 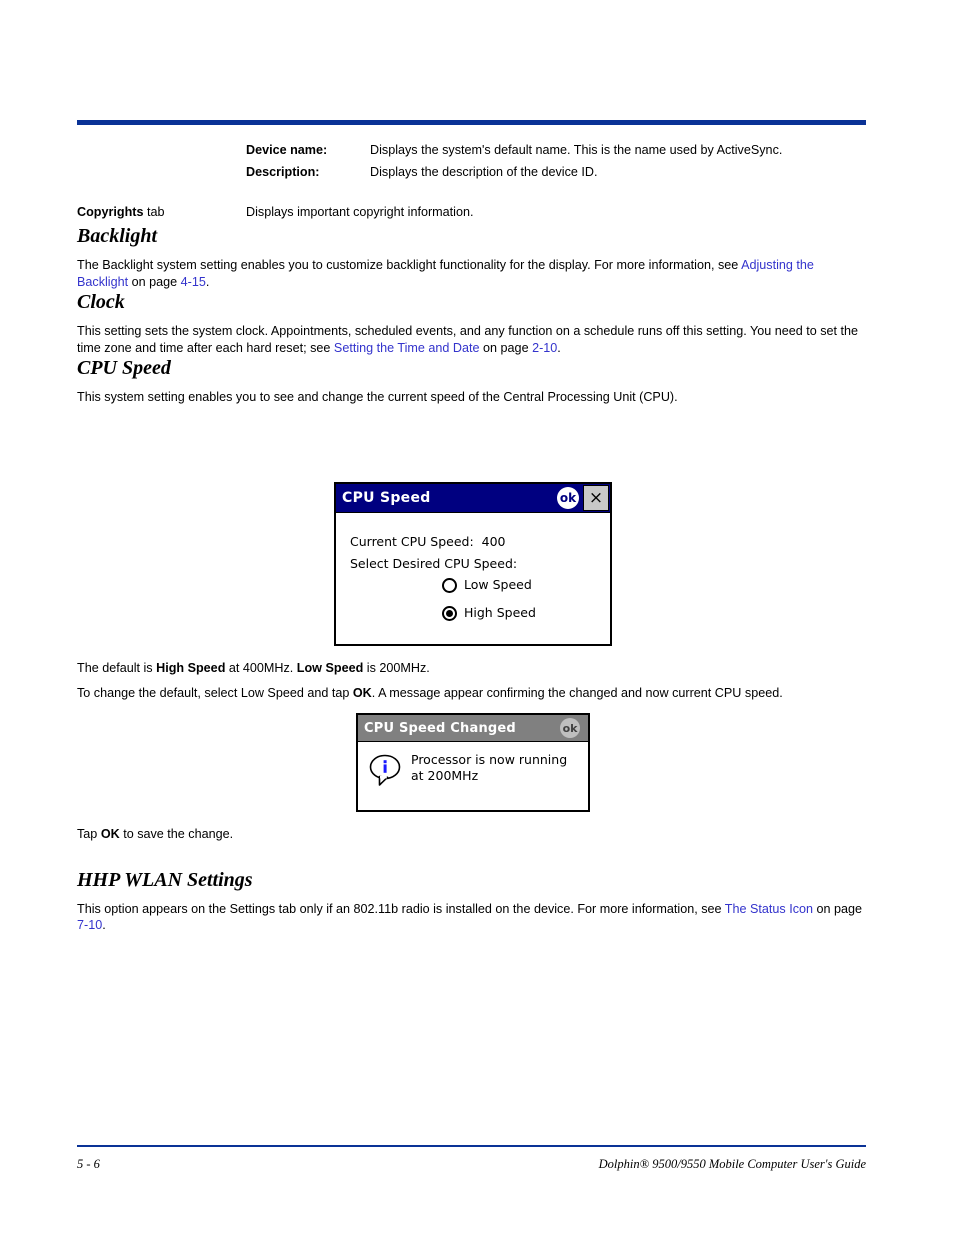 What do you see at coordinates (428, 541) in the screenshot?
I see `current-cpu-speed-label: Current CPU Speed: 400` at bounding box center [428, 541].